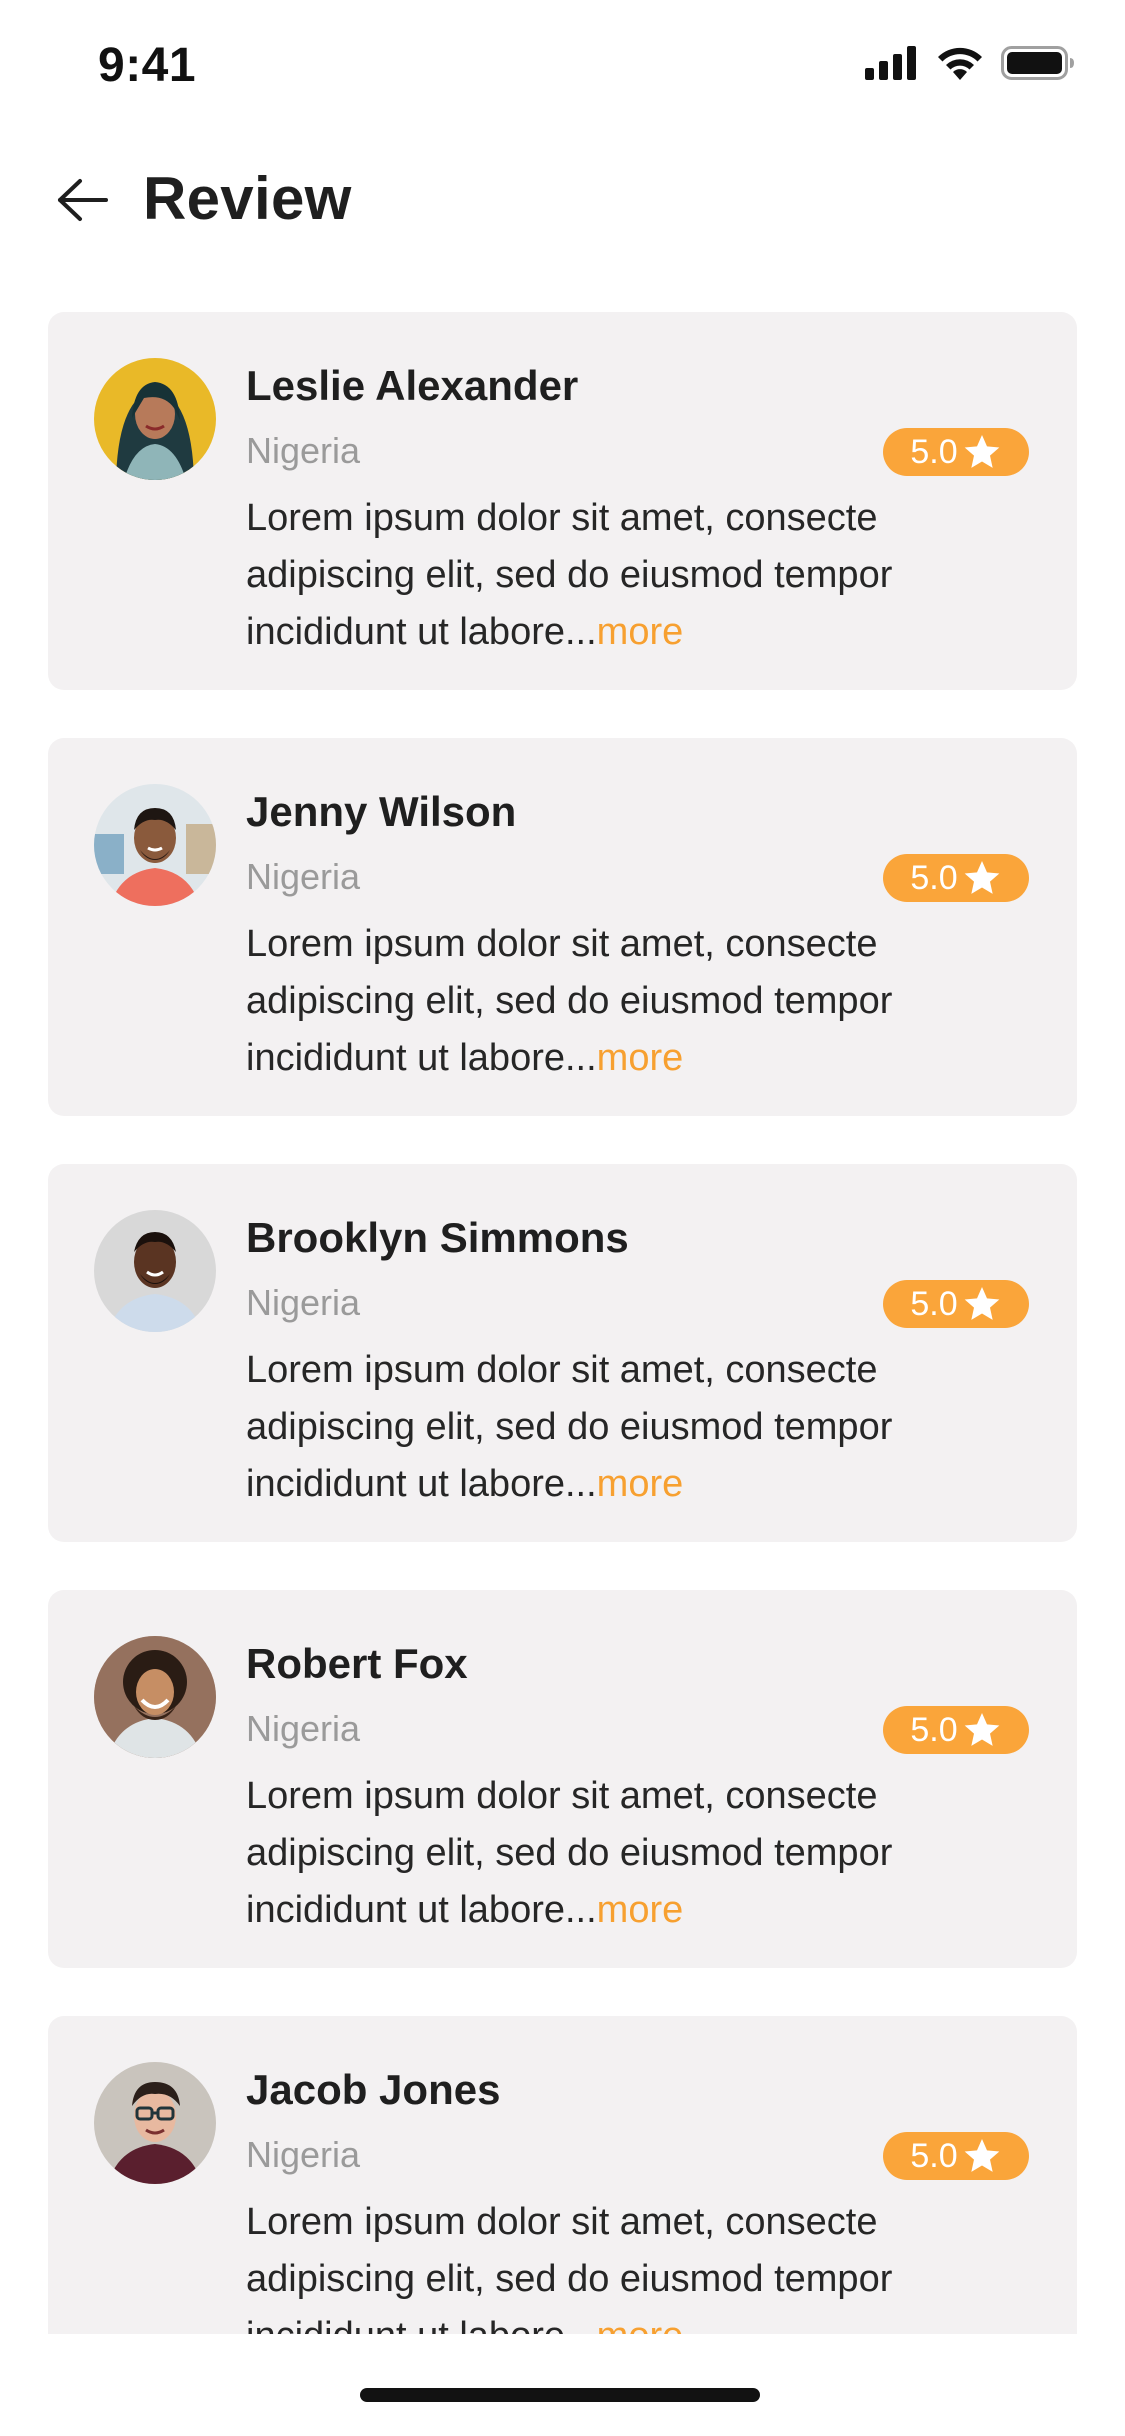 This screenshot has width=1125, height=2436. What do you see at coordinates (562, 66) in the screenshot?
I see `status-bar: 9:41` at bounding box center [562, 66].